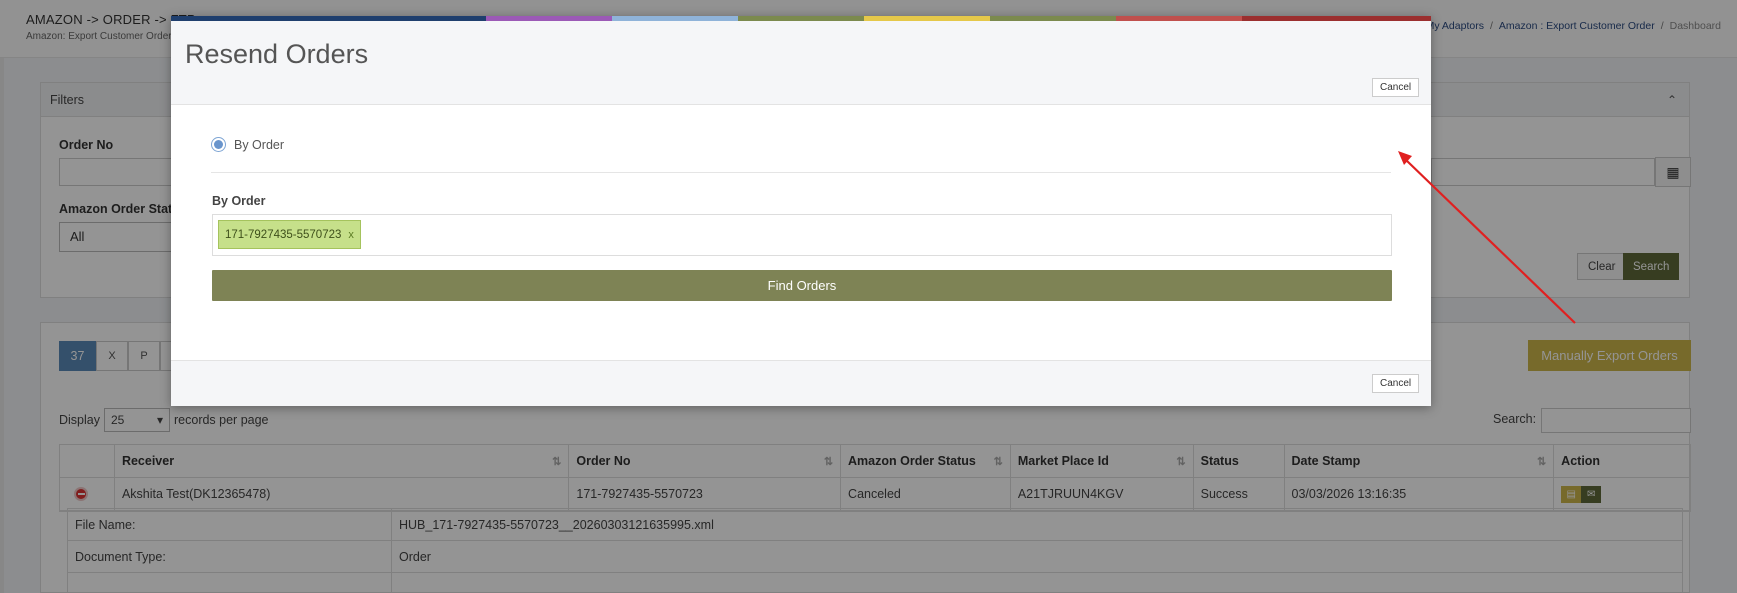  I want to click on order-tag-value: 171-7927435-5570723, so click(283, 234).